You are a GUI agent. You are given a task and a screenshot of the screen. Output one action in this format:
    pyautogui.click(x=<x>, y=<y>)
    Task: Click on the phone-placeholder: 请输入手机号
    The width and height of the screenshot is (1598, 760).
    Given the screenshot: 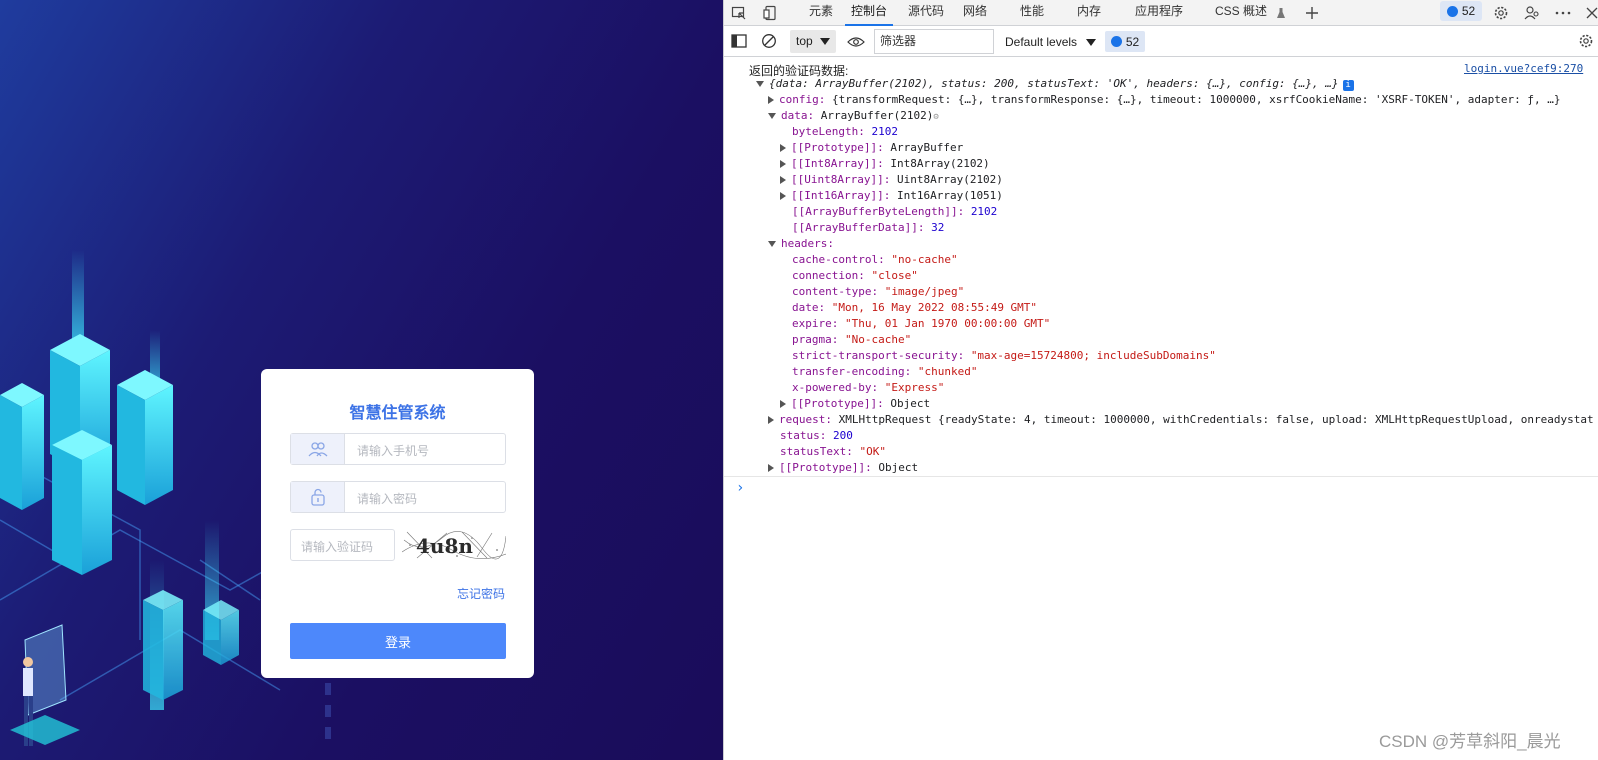 What is the action you would take?
    pyautogui.click(x=393, y=451)
    